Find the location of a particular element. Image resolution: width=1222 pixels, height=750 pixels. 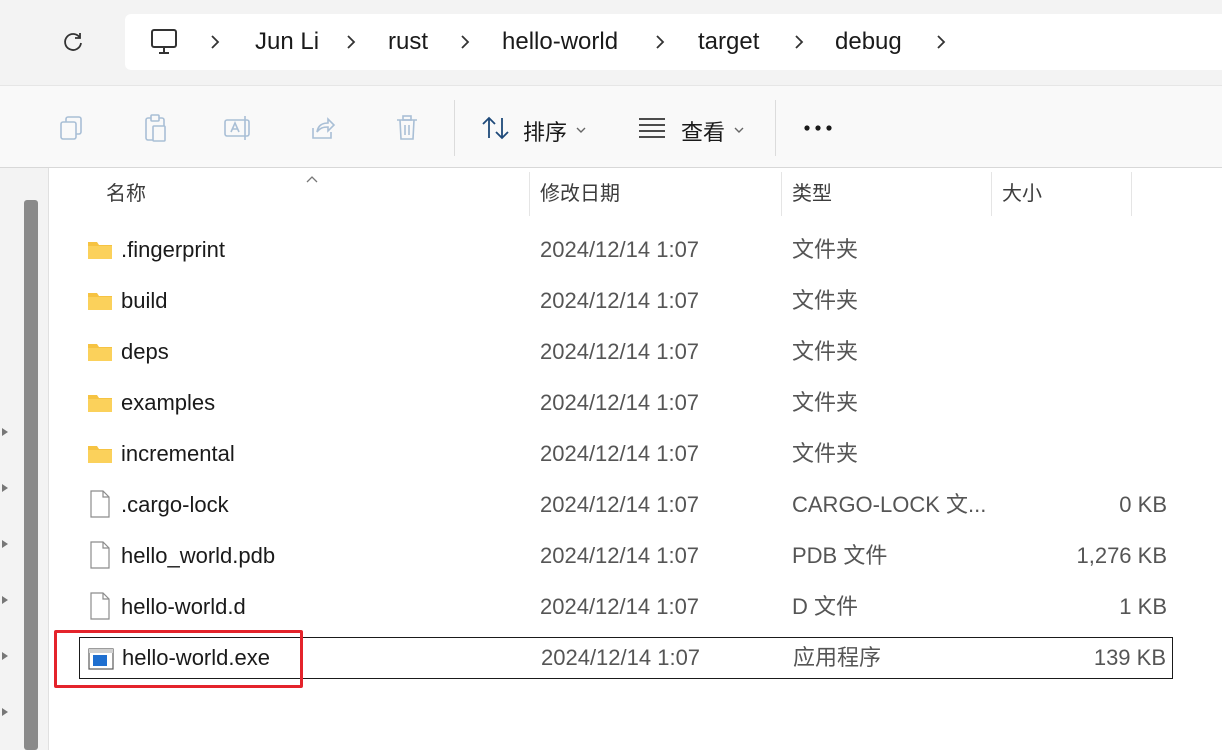

address-area: Jun Li rust hello-world target debug is located at coordinates (611, 42).